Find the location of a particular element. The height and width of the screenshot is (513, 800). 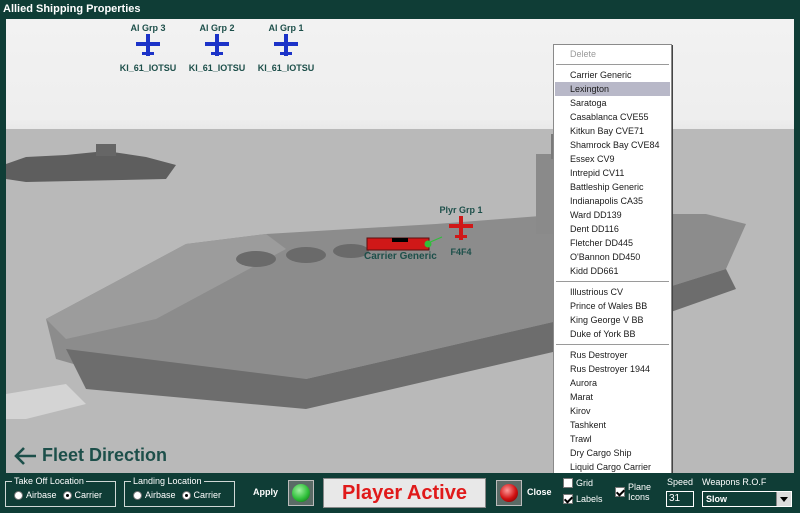

menu-item-ship: Rus Destroyer 1944 is located at coordinates (612, 369).